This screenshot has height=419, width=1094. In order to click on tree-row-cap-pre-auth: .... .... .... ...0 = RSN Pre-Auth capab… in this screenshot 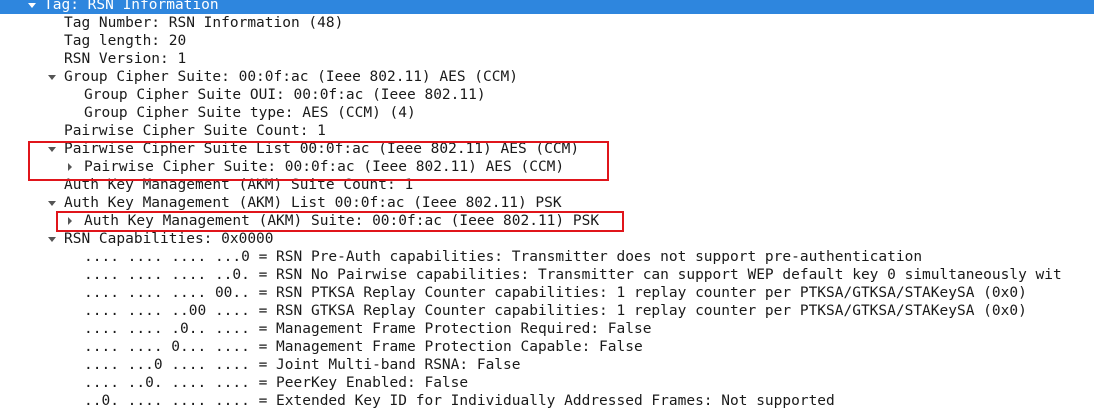, I will do `click(547, 257)`.